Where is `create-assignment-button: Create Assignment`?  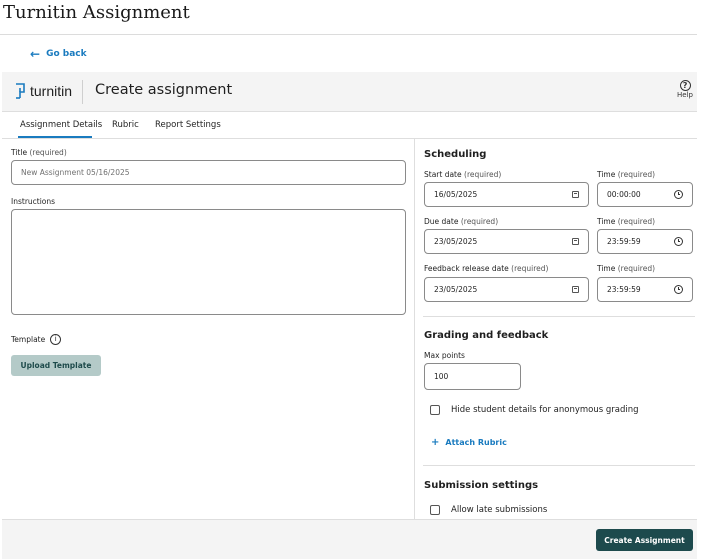 create-assignment-button: Create Assignment is located at coordinates (644, 540).